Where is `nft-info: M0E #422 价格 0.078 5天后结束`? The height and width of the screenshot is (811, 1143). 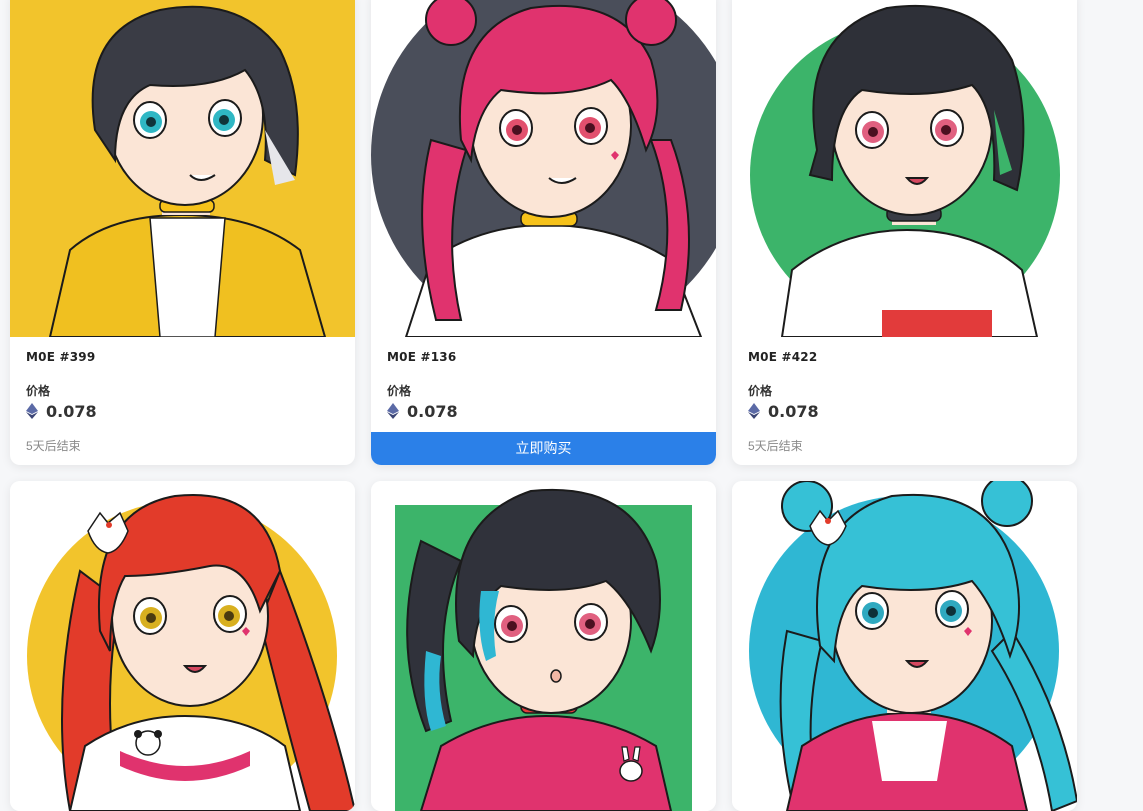 nft-info: M0E #422 价格 0.078 5天后结束 is located at coordinates (904, 401).